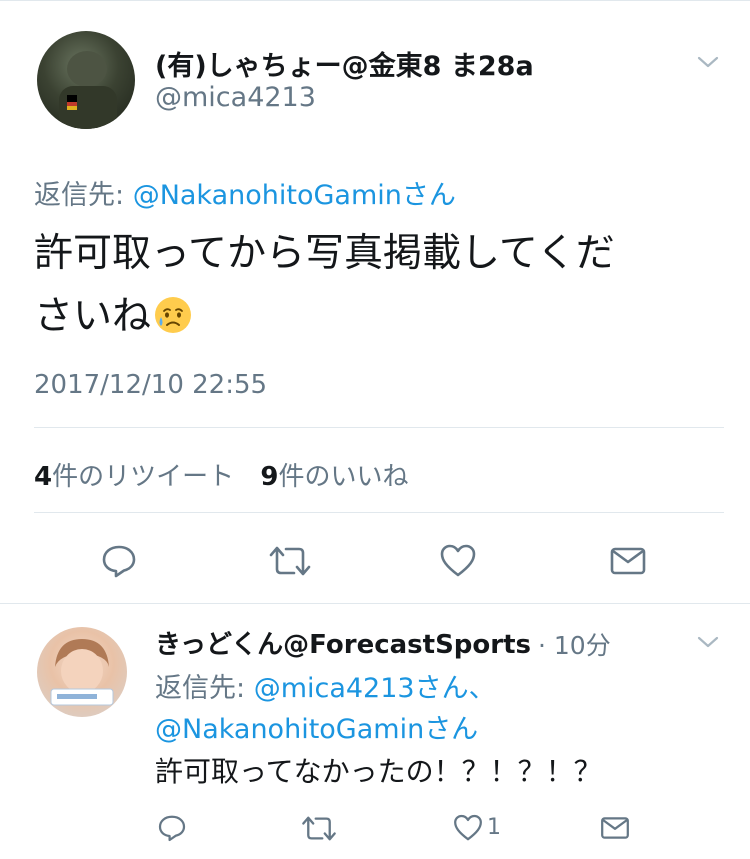 The width and height of the screenshot is (750, 859). Describe the element at coordinates (86, 80) in the screenshot. I see `author-avatar` at that location.